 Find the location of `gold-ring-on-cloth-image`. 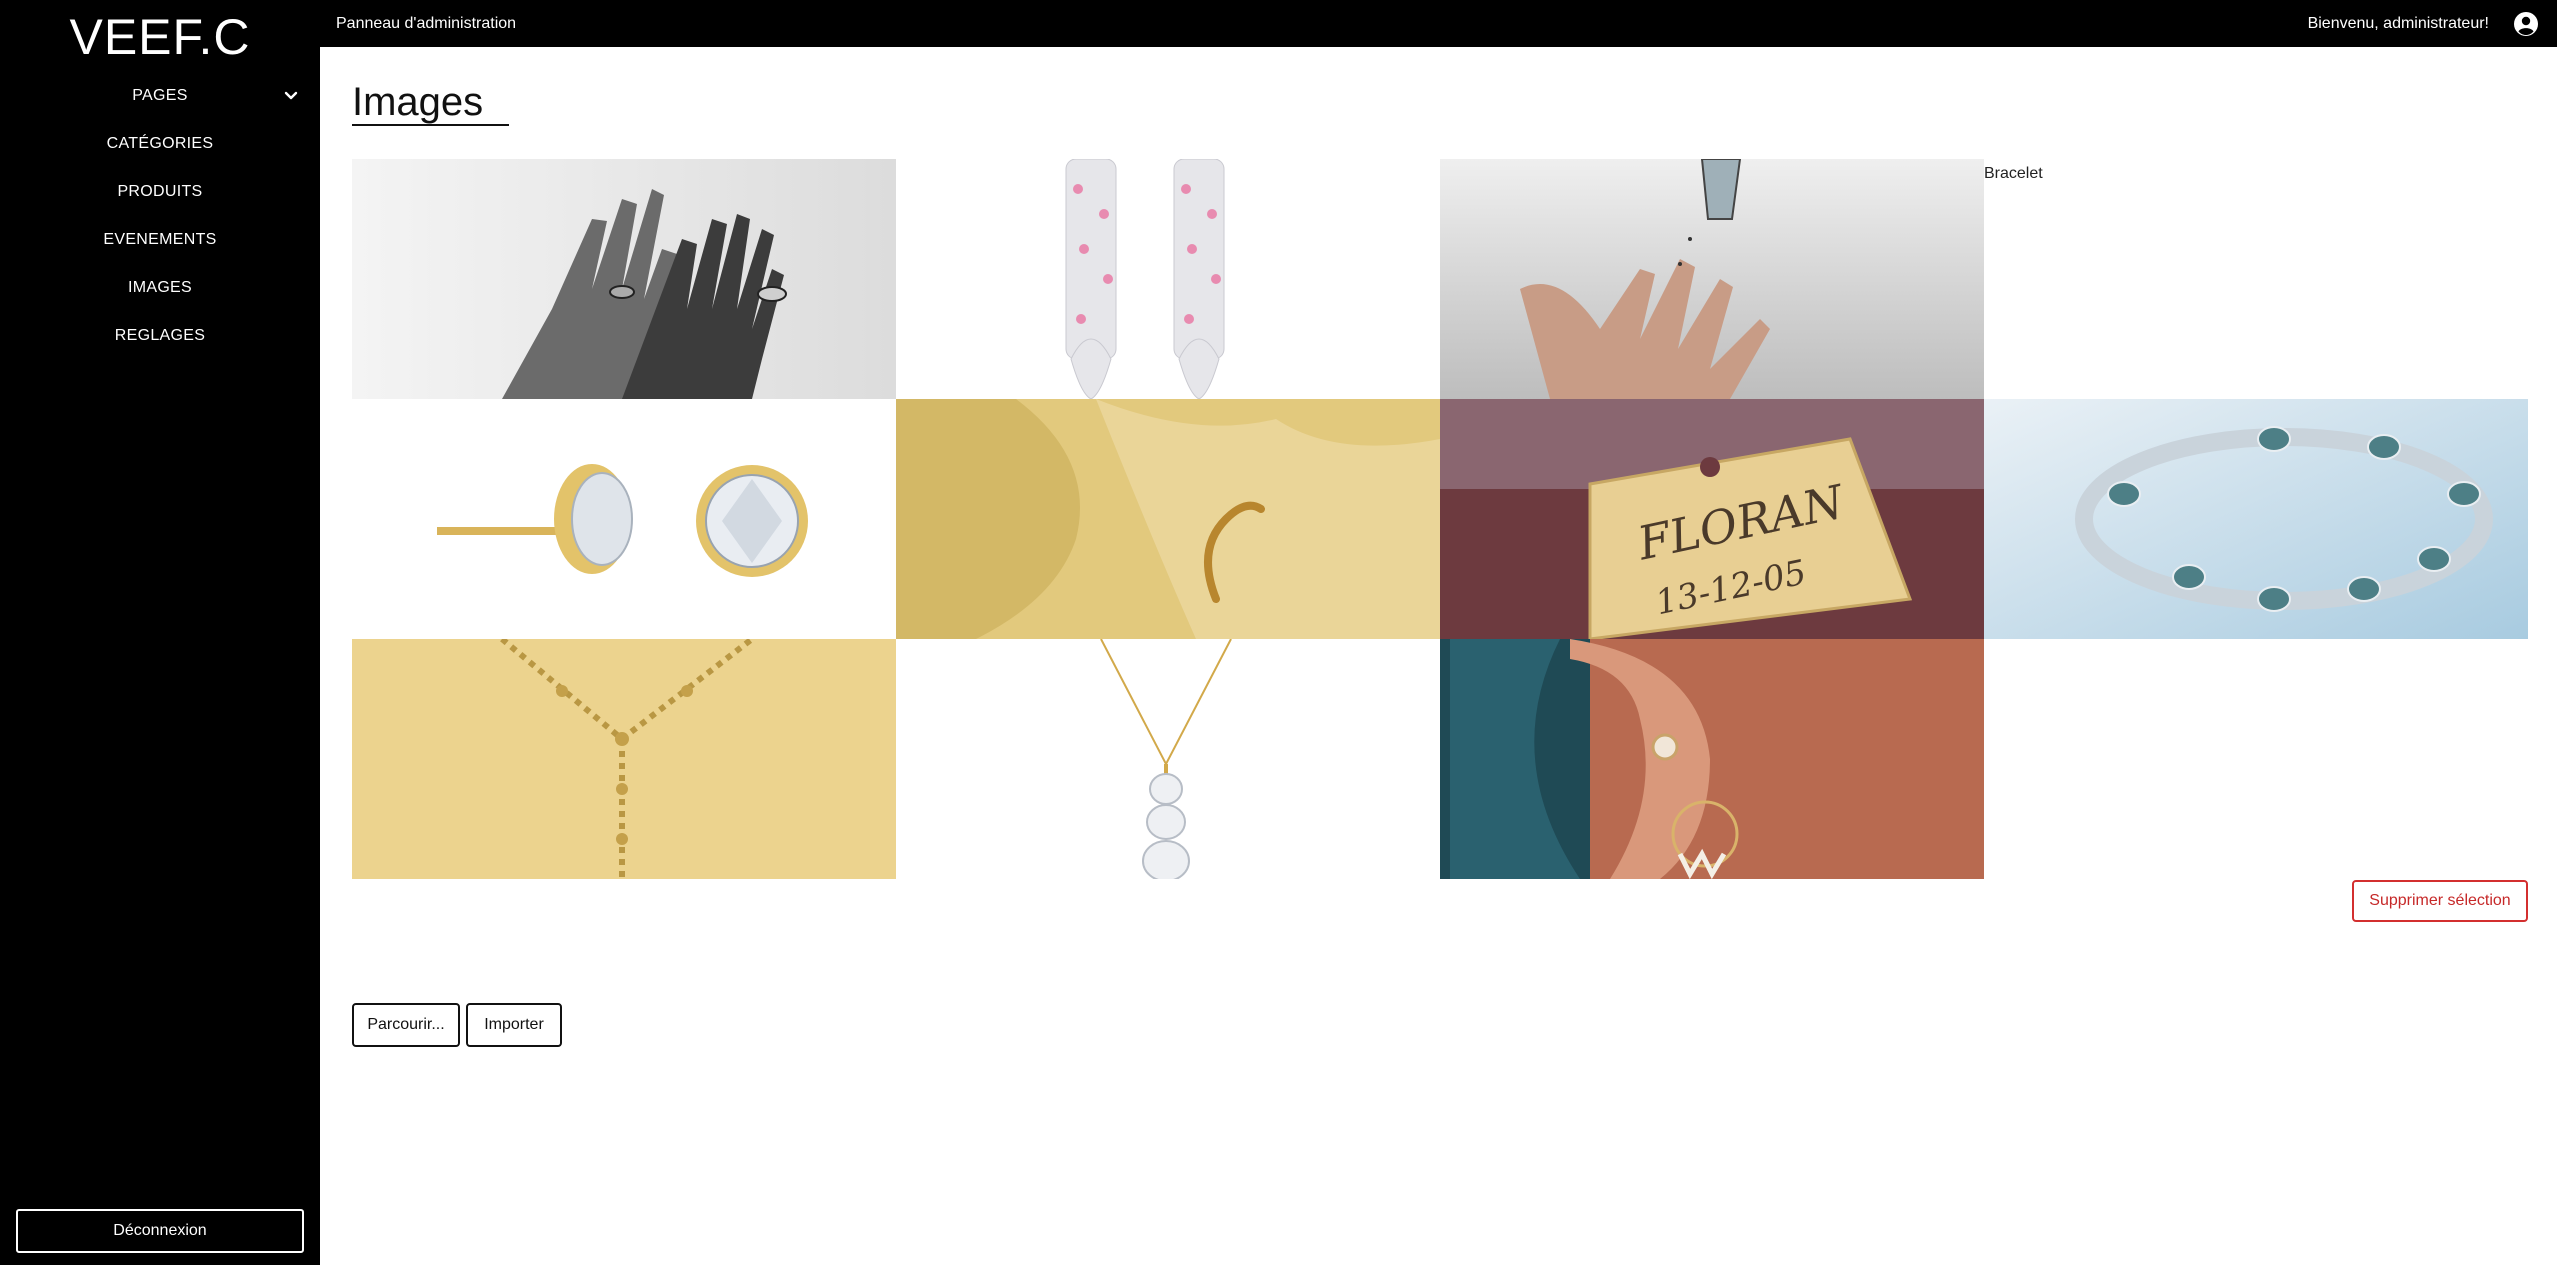

gold-ring-on-cloth-image is located at coordinates (1168, 519).